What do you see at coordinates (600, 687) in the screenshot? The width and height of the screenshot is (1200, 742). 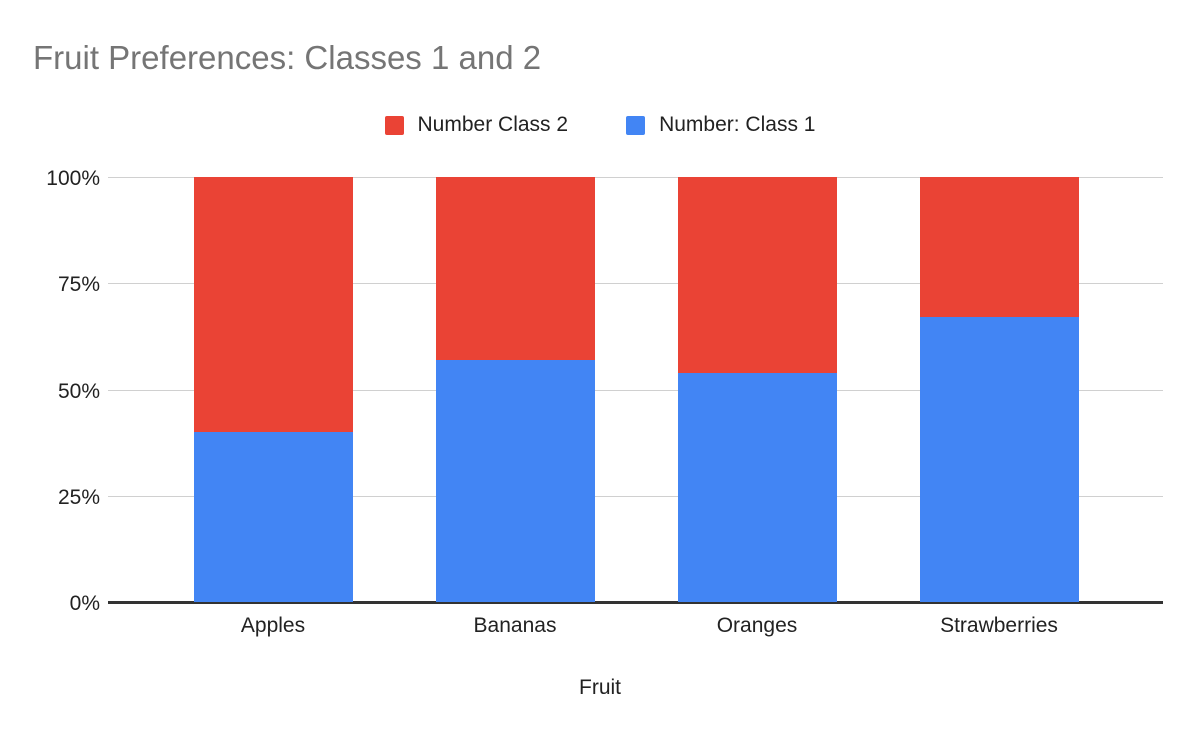 I see `x-axis-title: Fruit` at bounding box center [600, 687].